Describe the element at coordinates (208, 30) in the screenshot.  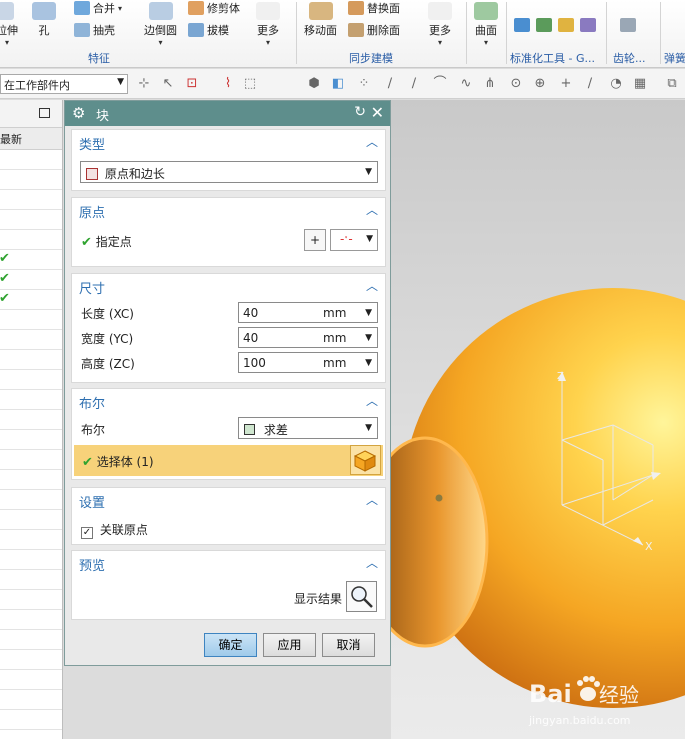
I see `draft-button: 拔模` at that location.